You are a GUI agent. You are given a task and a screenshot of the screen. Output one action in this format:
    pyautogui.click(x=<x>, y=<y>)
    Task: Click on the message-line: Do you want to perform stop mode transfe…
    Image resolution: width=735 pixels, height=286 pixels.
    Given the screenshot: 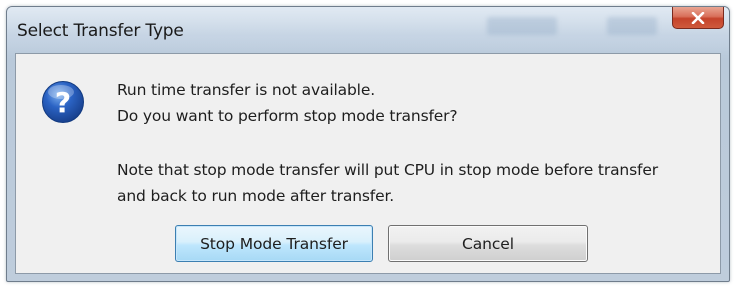 What is the action you would take?
    pyautogui.click(x=287, y=116)
    